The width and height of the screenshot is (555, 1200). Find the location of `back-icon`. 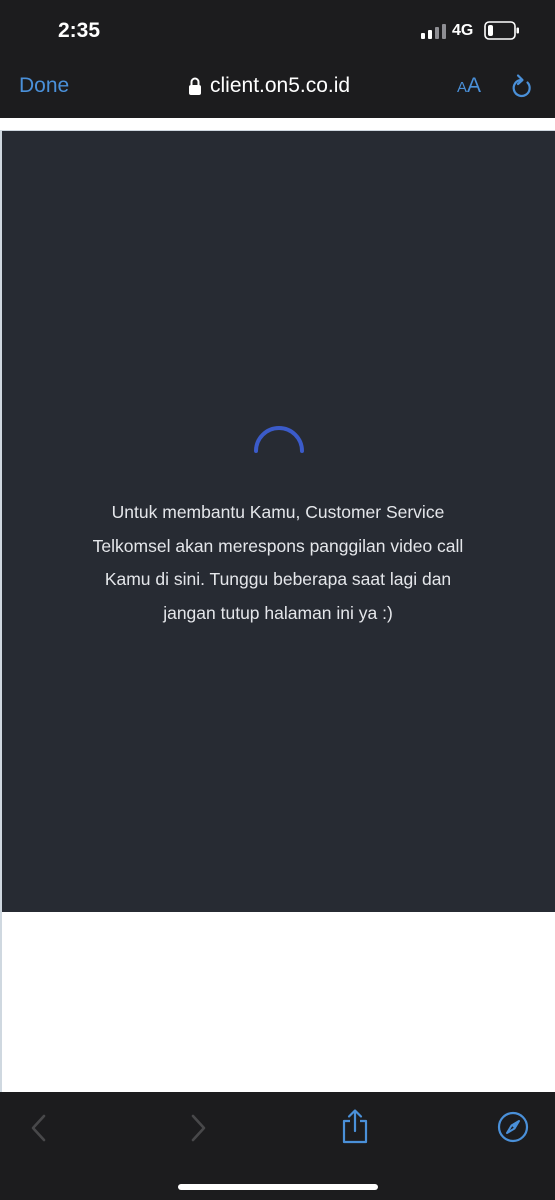

back-icon is located at coordinates (38, 1128).